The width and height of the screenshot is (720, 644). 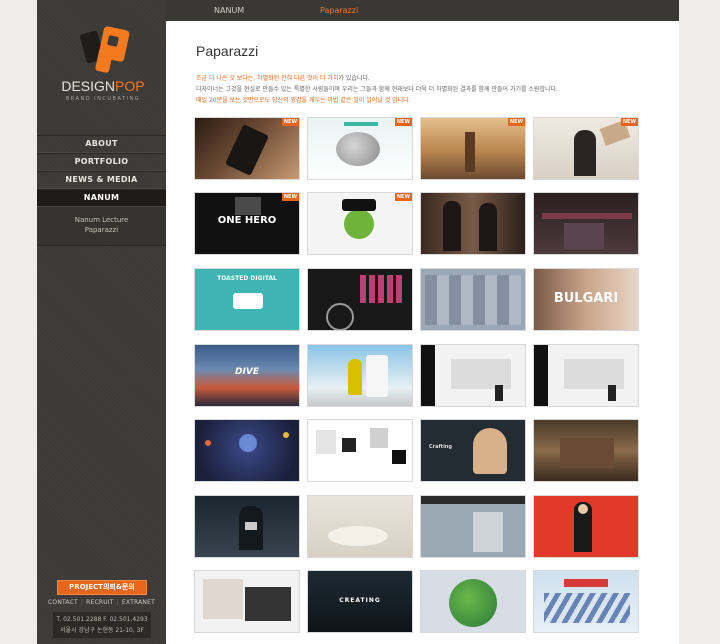 What do you see at coordinates (101, 162) in the screenshot?
I see `nav-item-portfolio: PORTFOLIO` at bounding box center [101, 162].